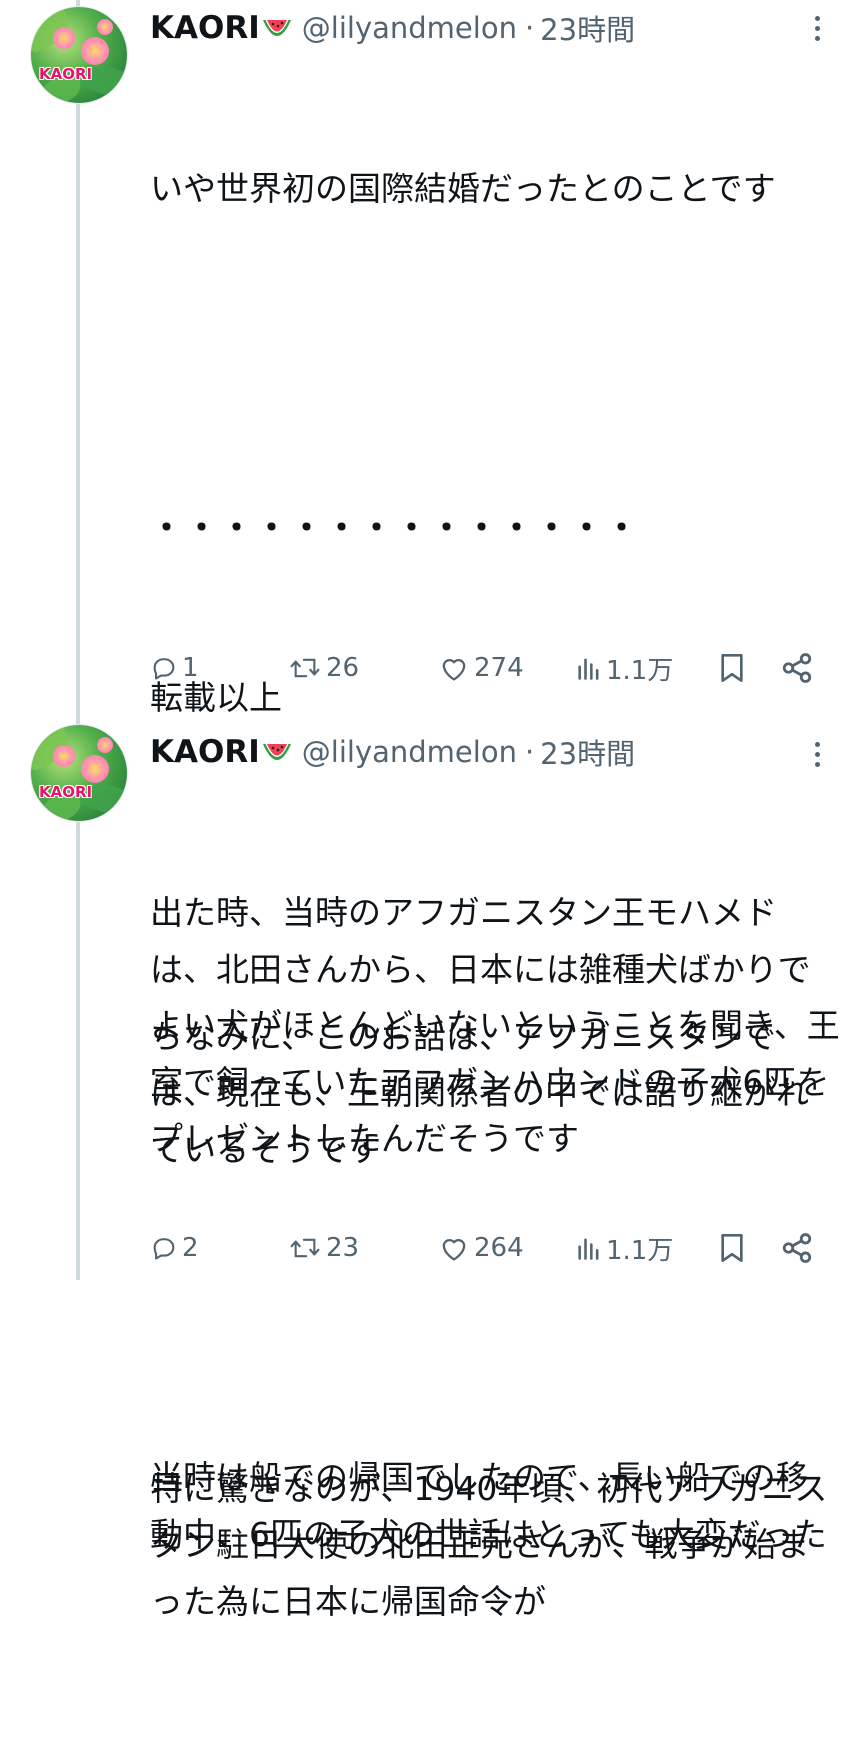 The width and height of the screenshot is (863, 1743). I want to click on like-count: 264, so click(499, 1248).